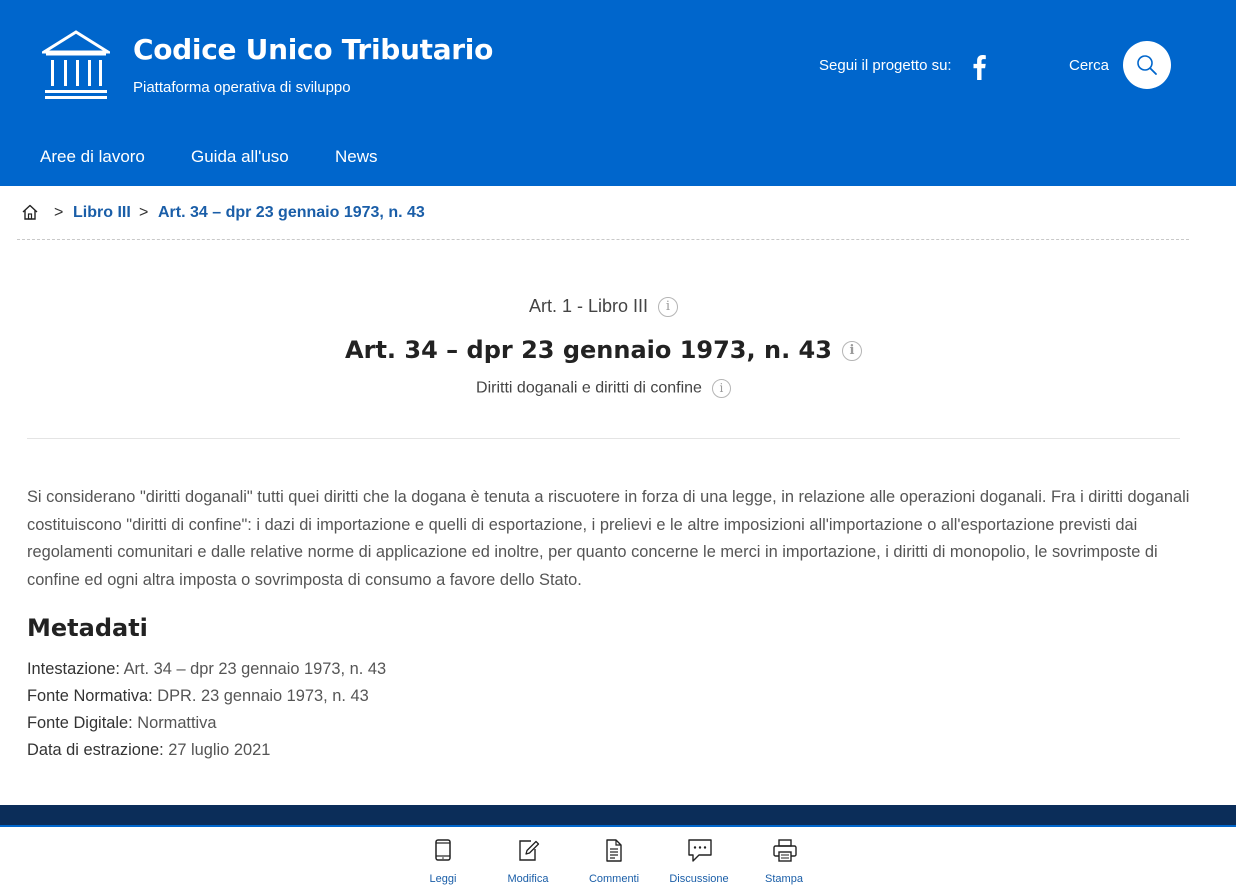 The width and height of the screenshot is (1236, 890). What do you see at coordinates (885, 65) in the screenshot?
I see `follow-label: Segui il progetto su:` at bounding box center [885, 65].